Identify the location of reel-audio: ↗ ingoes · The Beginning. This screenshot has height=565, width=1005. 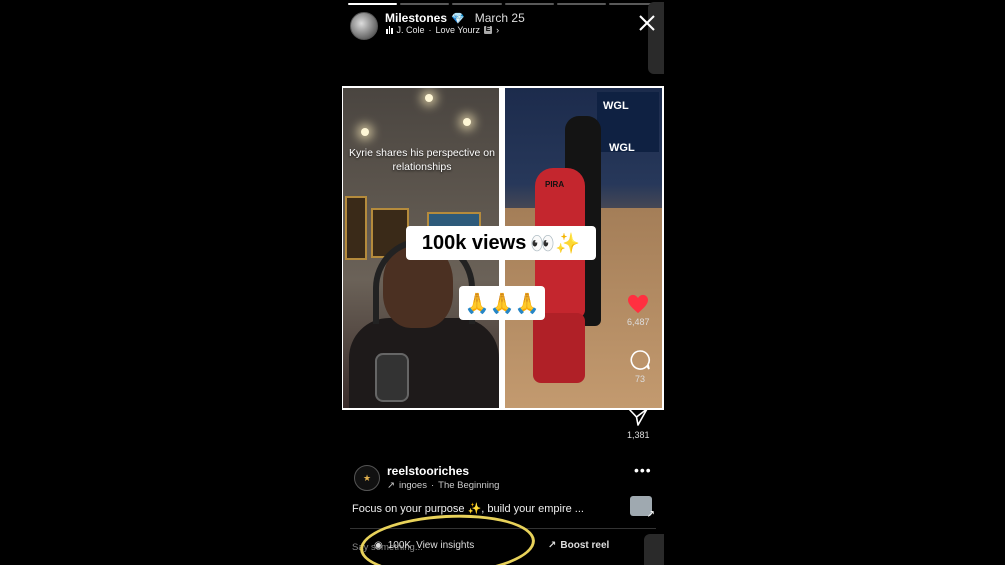
(443, 485).